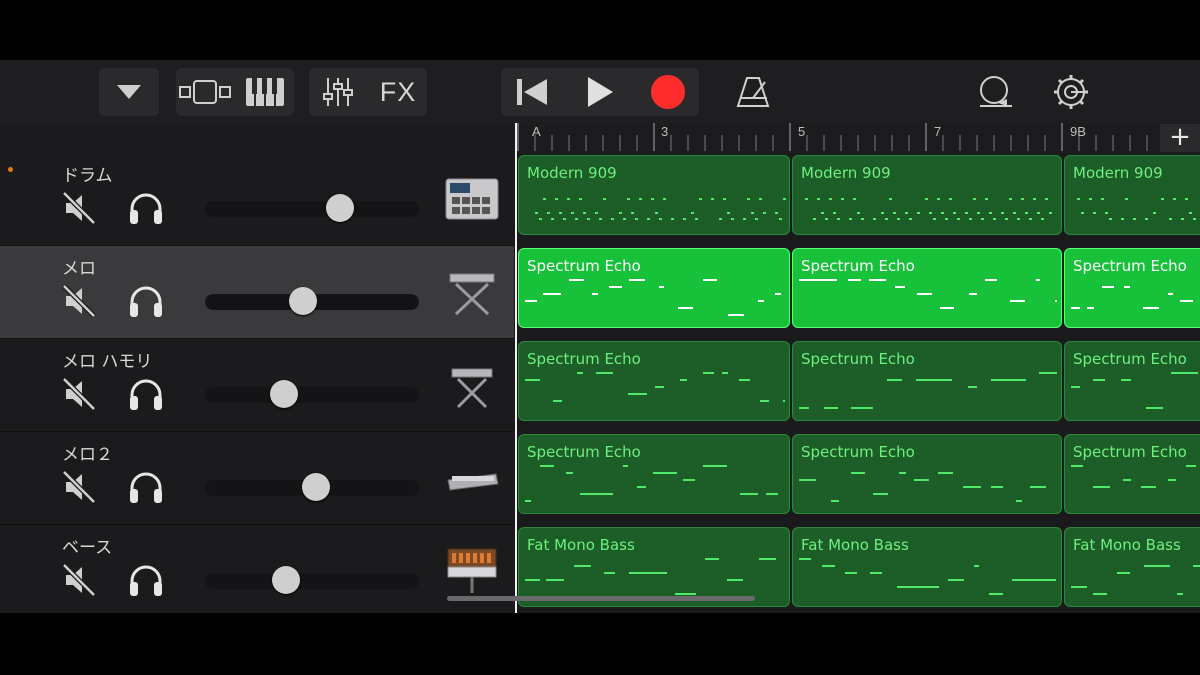  What do you see at coordinates (668, 92) in the screenshot?
I see `record-icon` at bounding box center [668, 92].